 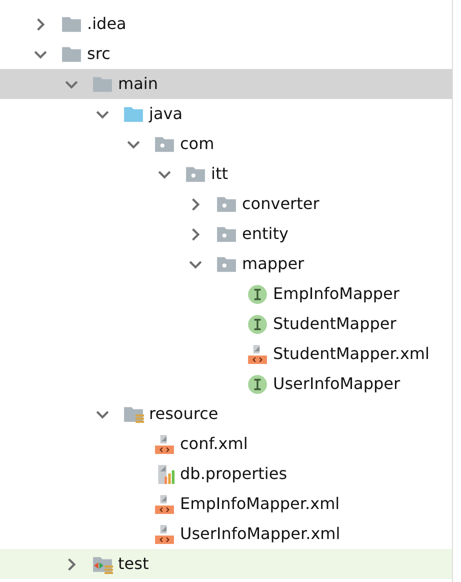 What do you see at coordinates (226, 414) in the screenshot?
I see `tree-item: resource` at bounding box center [226, 414].